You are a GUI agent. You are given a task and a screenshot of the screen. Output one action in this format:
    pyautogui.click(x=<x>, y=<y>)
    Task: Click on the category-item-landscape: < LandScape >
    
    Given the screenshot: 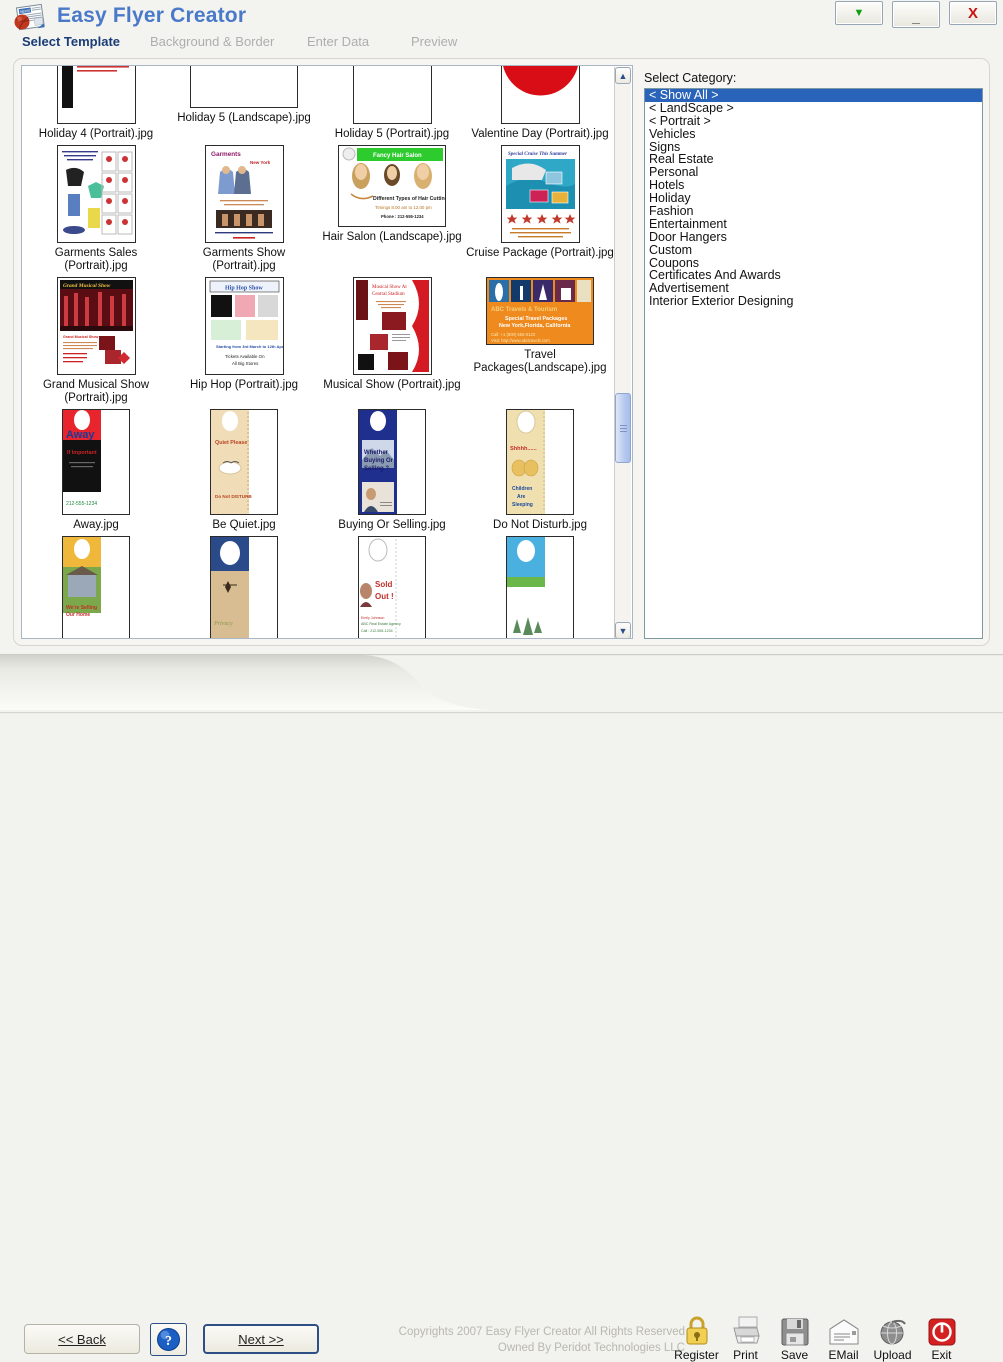 What is the action you would take?
    pyautogui.click(x=813, y=108)
    